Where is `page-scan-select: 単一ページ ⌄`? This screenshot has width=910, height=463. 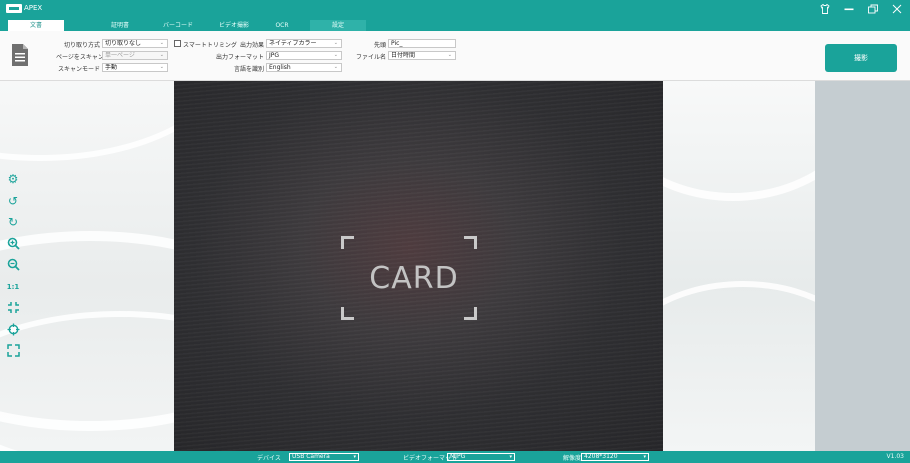 page-scan-select: 単一ページ ⌄ is located at coordinates (135, 55).